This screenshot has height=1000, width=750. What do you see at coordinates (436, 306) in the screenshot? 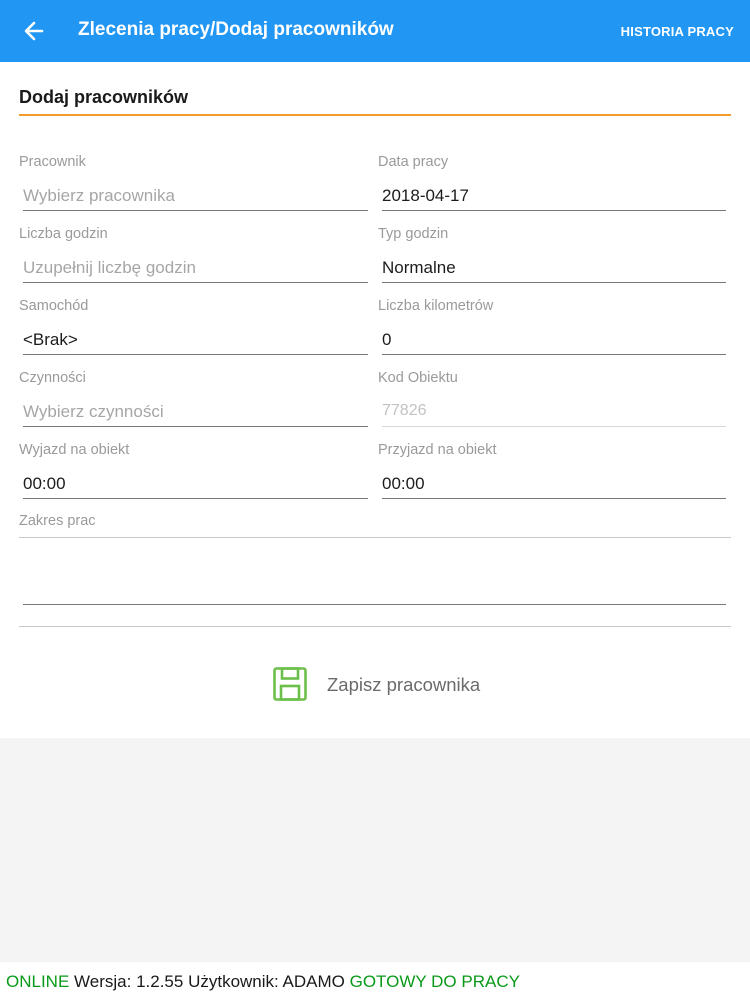
I see `kilometers-label: Liczba kilometrów` at bounding box center [436, 306].